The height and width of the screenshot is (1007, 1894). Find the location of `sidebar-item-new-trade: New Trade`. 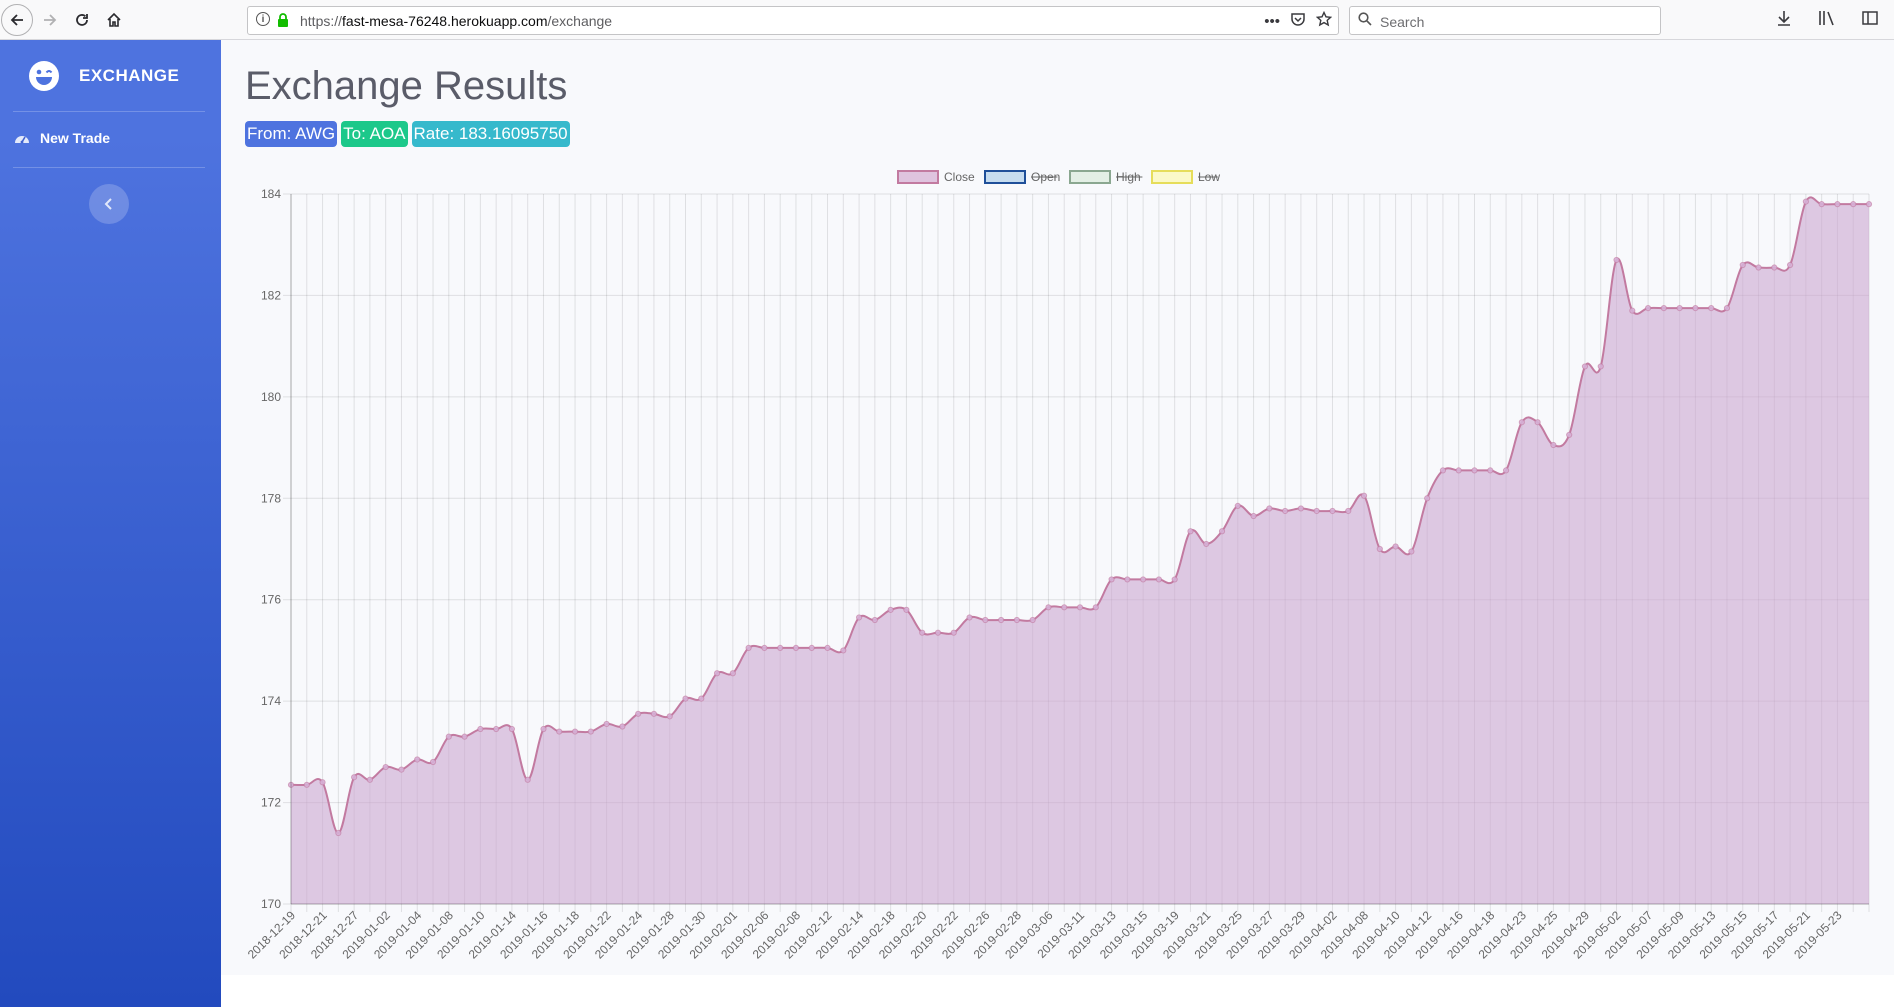

sidebar-item-new-trade: New Trade is located at coordinates (62, 138).